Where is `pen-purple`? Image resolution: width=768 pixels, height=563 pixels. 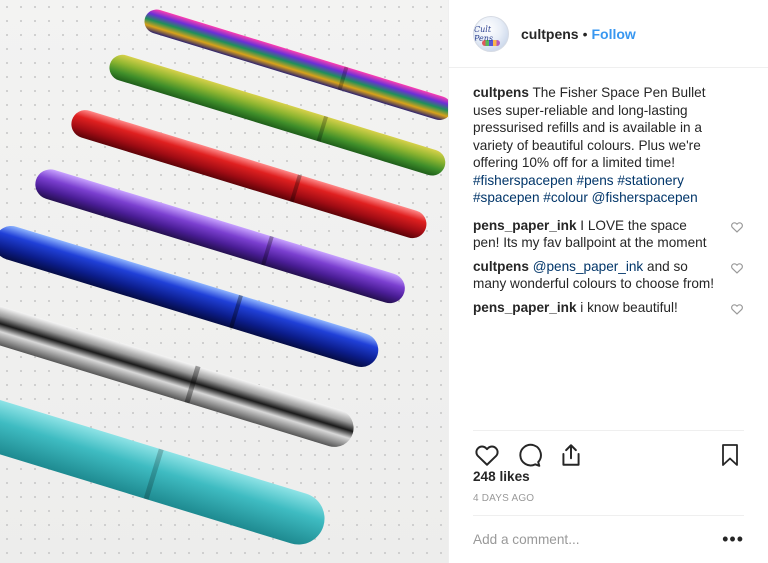
pen-purple is located at coordinates (220, 236).